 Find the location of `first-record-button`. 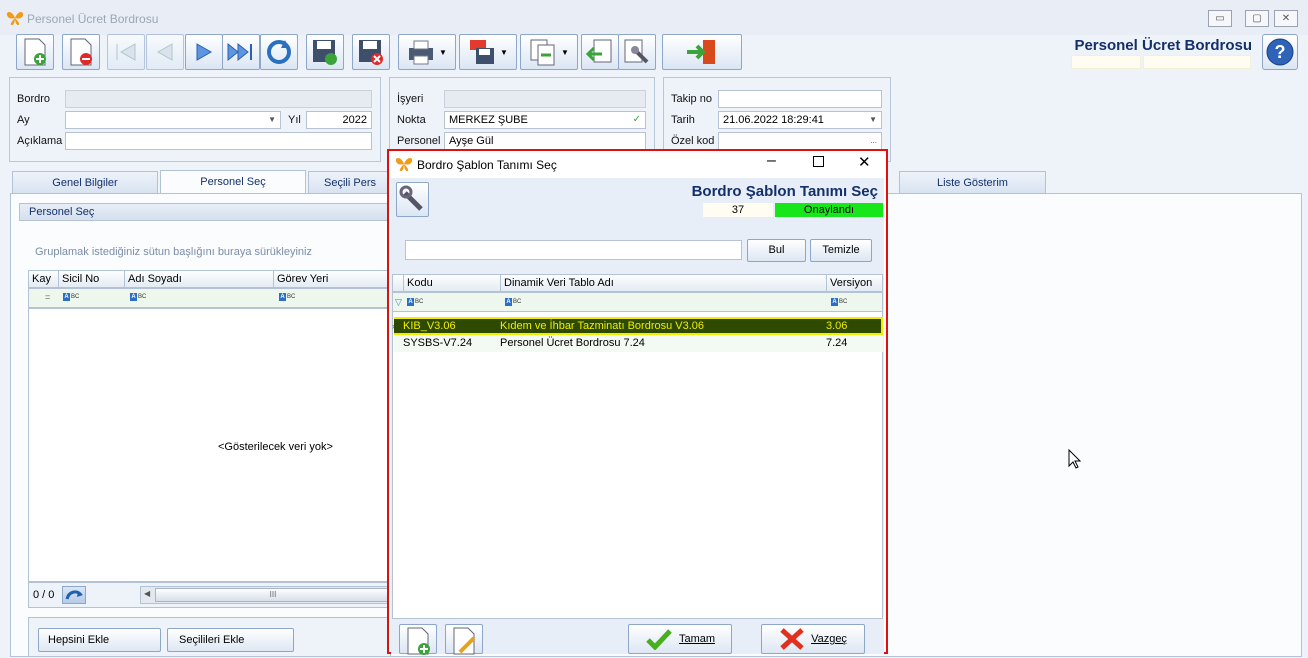

first-record-button is located at coordinates (126, 52).